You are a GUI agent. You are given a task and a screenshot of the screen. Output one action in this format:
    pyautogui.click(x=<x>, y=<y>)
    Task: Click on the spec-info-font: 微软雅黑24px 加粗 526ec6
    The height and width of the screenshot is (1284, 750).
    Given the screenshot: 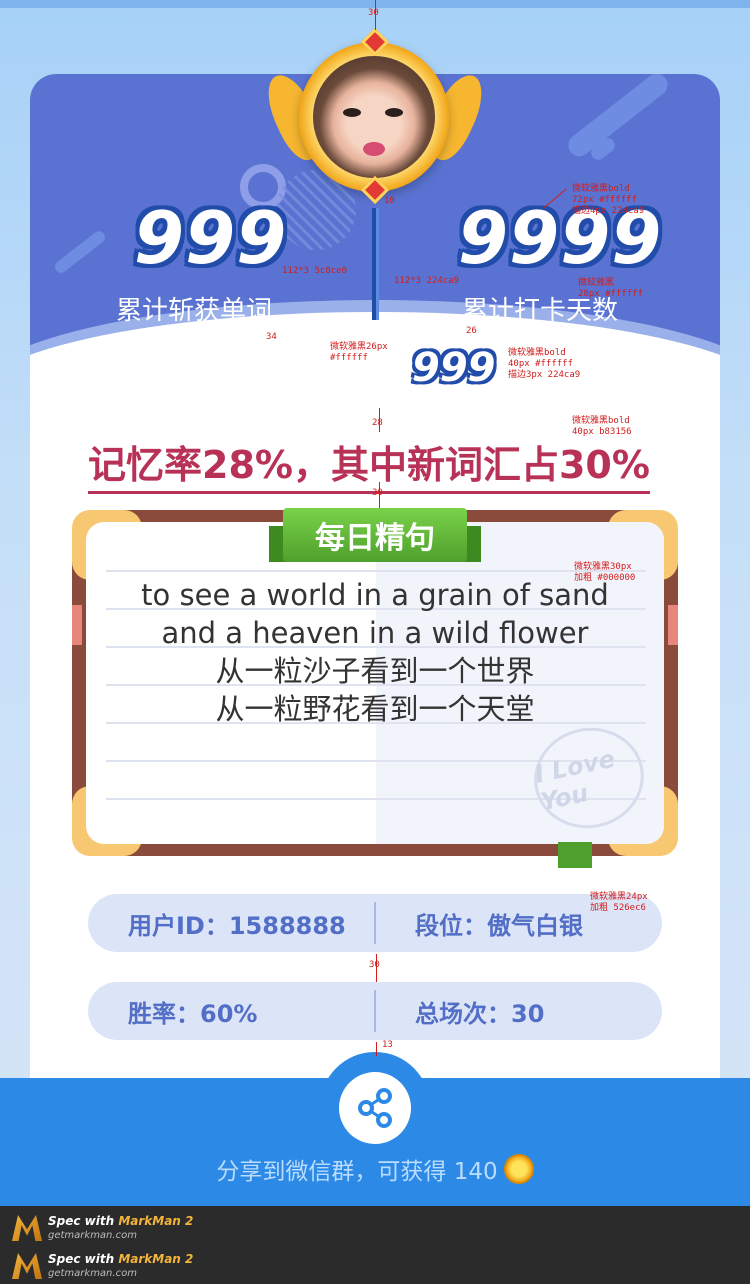 What is the action you would take?
    pyautogui.click(x=619, y=902)
    